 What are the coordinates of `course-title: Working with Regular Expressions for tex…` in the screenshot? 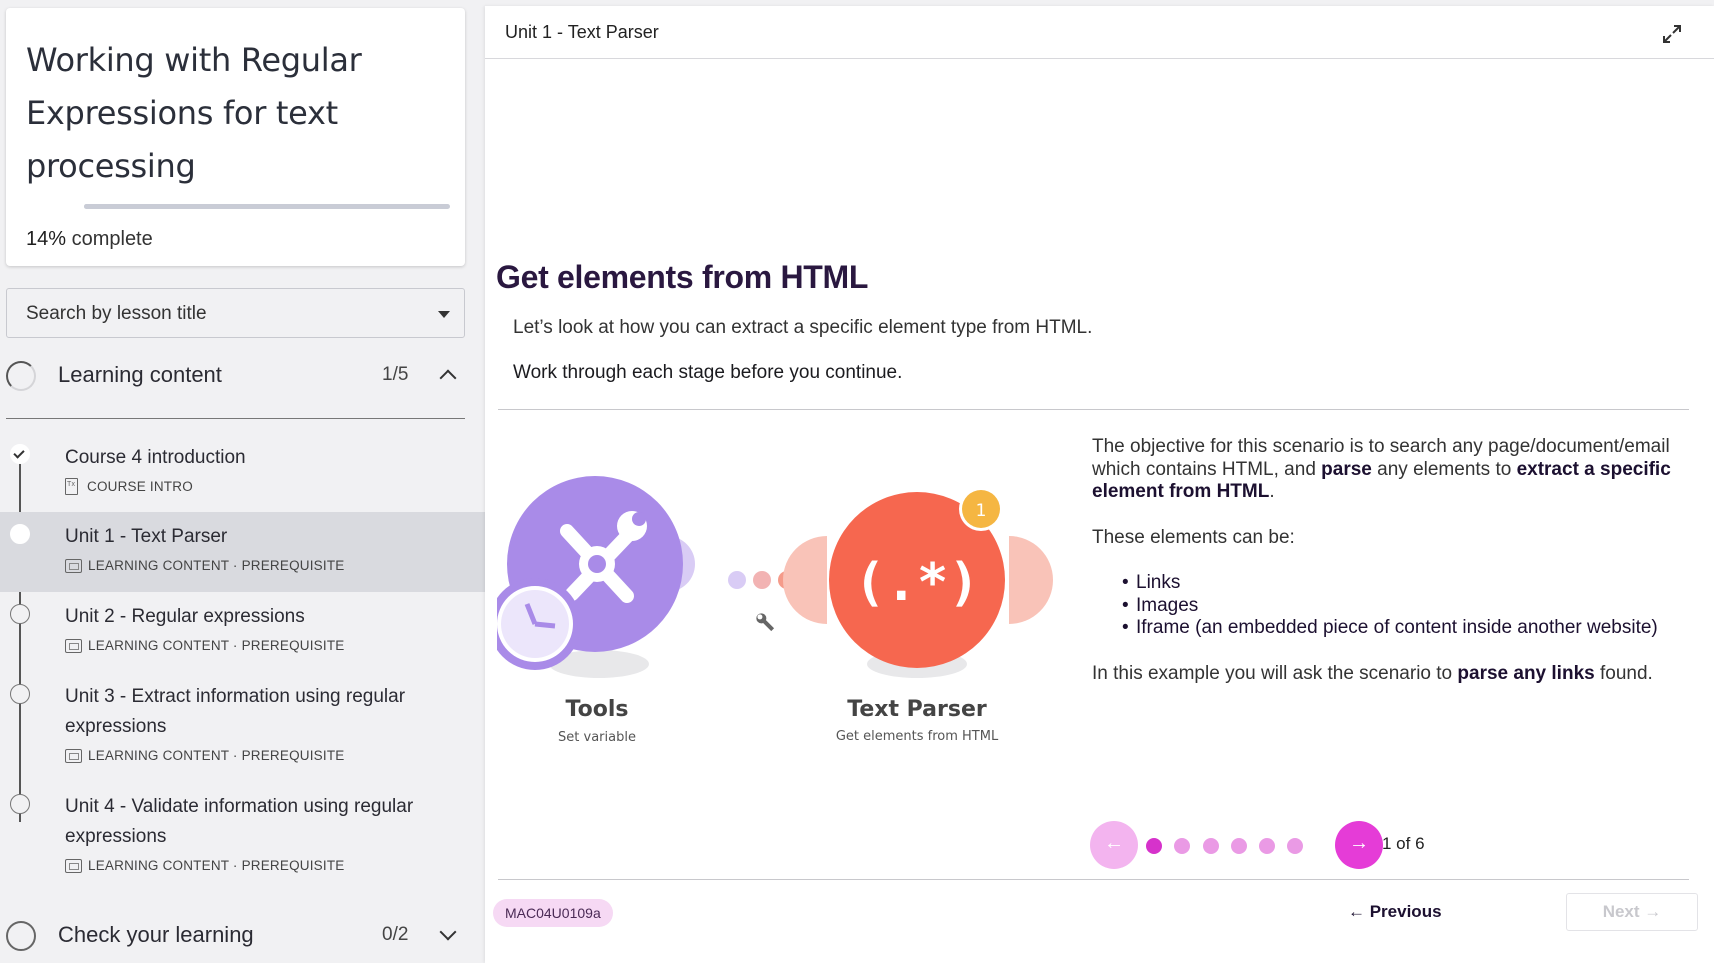 It's located at (194, 113).